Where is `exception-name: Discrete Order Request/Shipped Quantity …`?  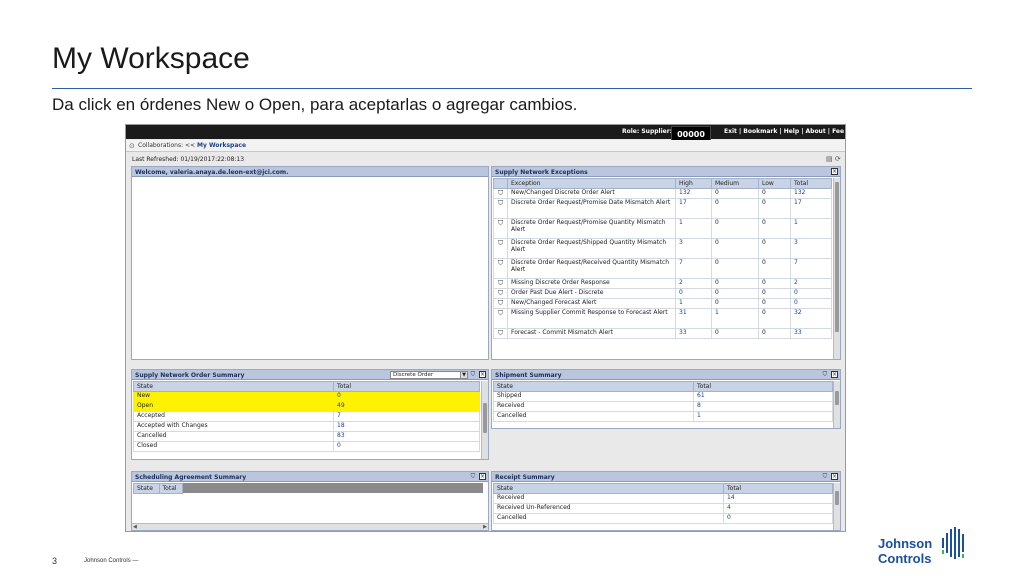
exception-name: Discrete Order Request/Shipped Quantity … is located at coordinates (591, 248).